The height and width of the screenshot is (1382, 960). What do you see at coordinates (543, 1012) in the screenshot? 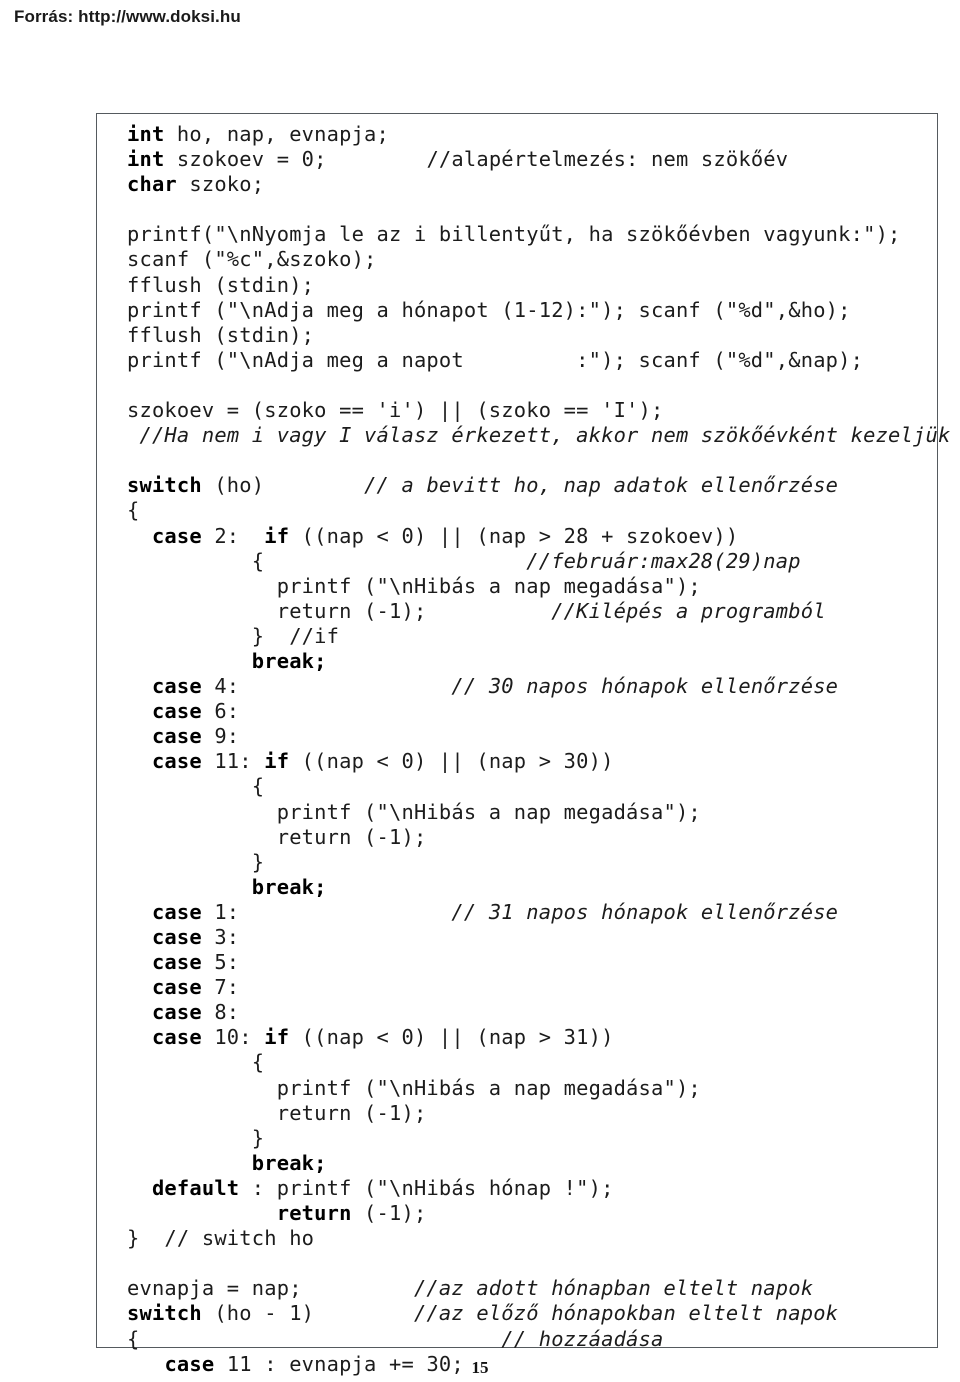
I see `code-line: case 8:` at bounding box center [543, 1012].